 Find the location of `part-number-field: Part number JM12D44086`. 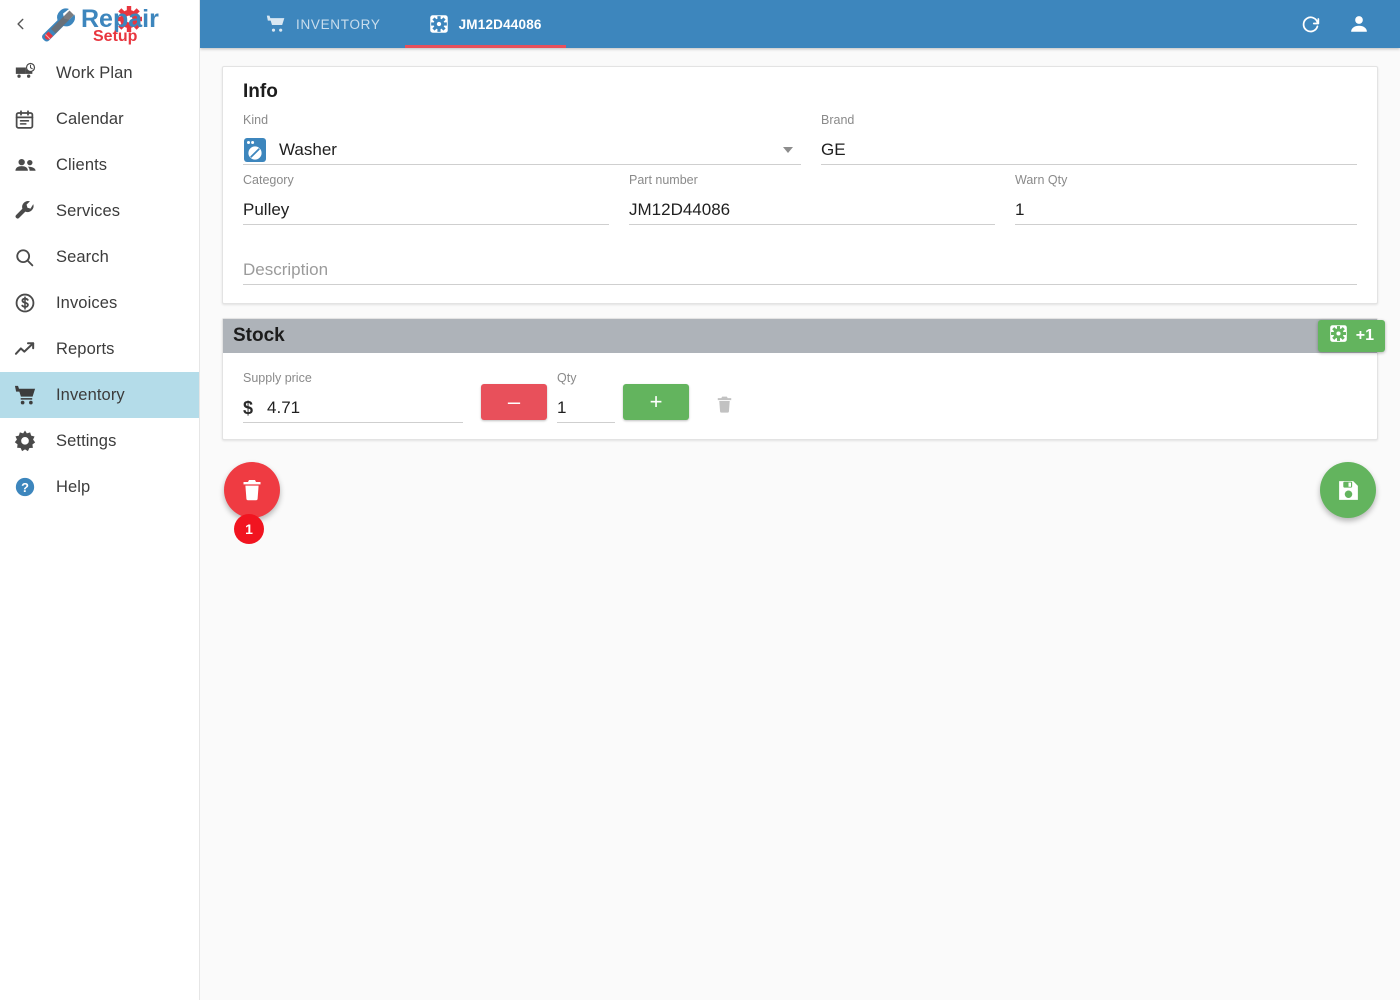

part-number-field: Part number JM12D44086 is located at coordinates (812, 195).